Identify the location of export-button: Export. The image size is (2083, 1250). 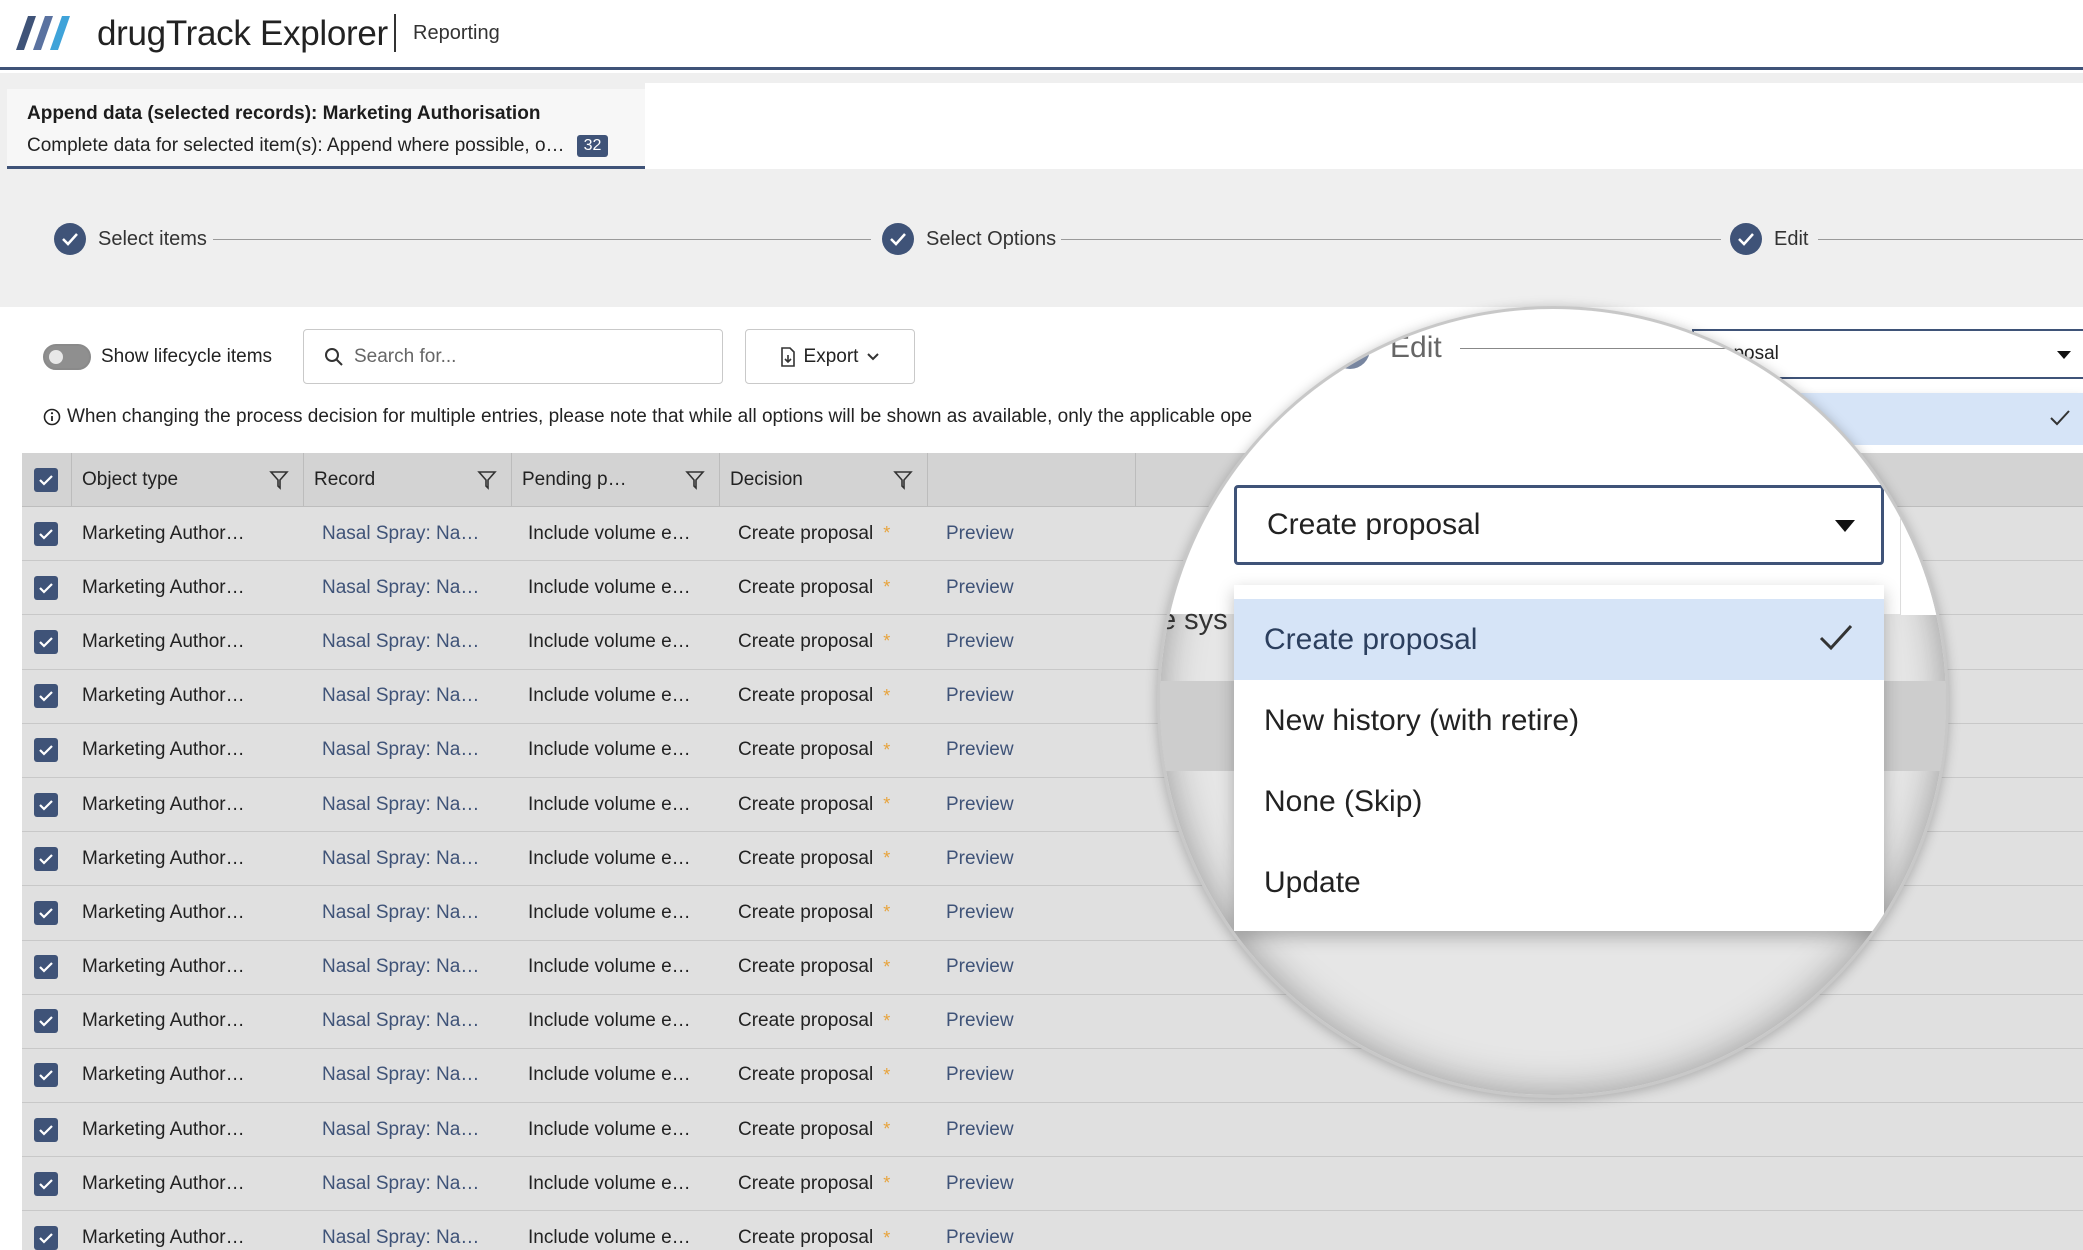
(830, 356).